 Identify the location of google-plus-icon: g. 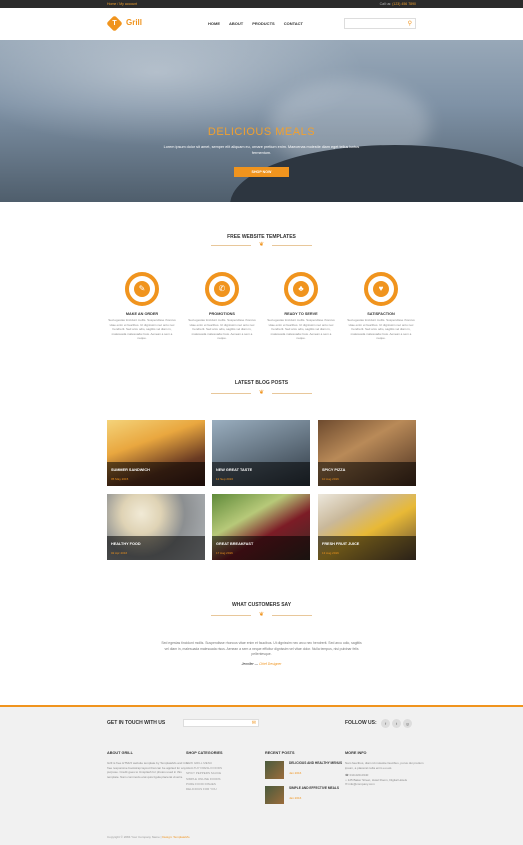
(407, 723).